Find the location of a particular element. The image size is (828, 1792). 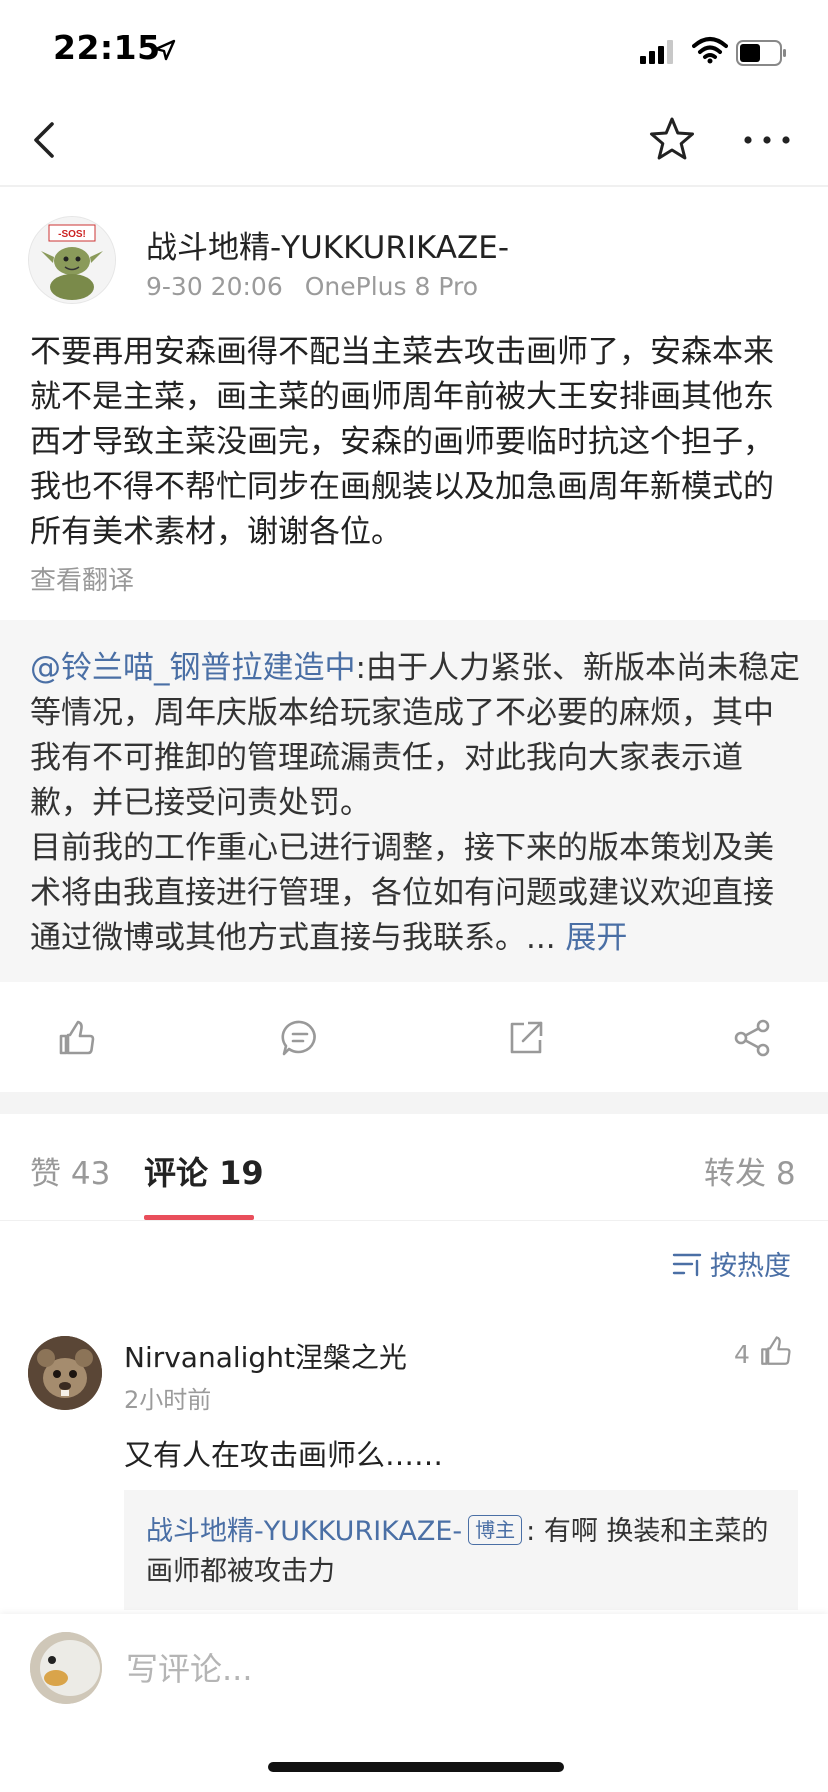

post-device: OnePlus 8 Pro is located at coordinates (391, 286).